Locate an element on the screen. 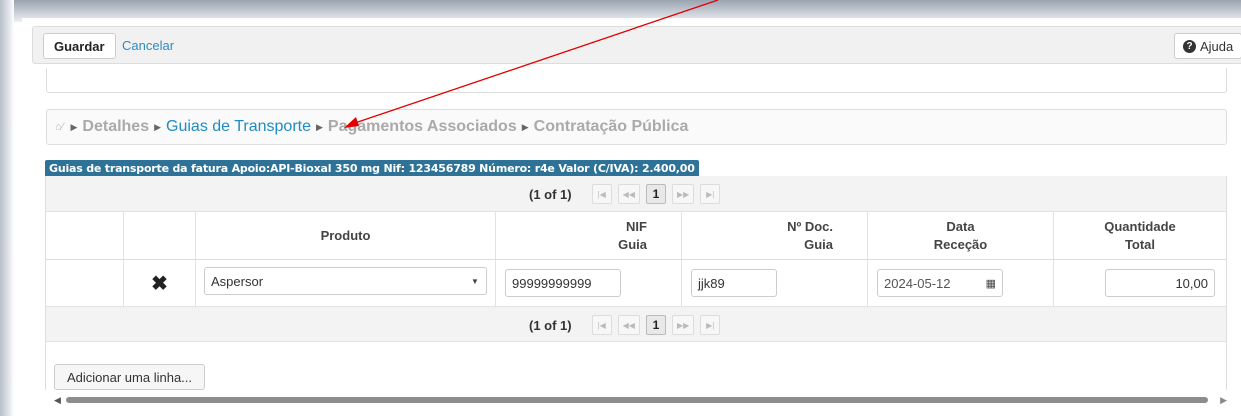 The width and height of the screenshot is (1241, 416). header-data-line1: Data is located at coordinates (960, 226).